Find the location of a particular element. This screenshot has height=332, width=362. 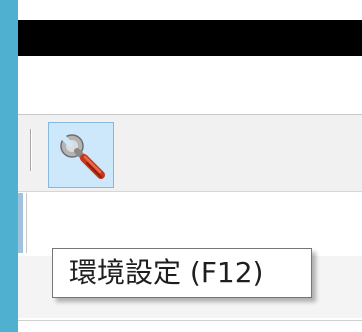

bottom-divider is located at coordinates (190, 320).